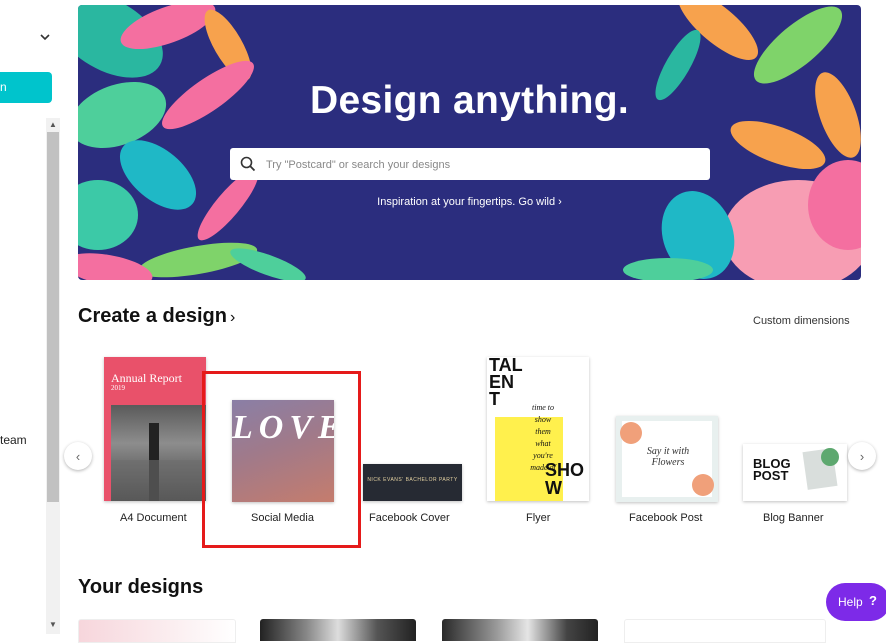 This screenshot has width=886, height=643. I want to click on left-sidebar: n ▲ ▼ team, so click(31, 320).